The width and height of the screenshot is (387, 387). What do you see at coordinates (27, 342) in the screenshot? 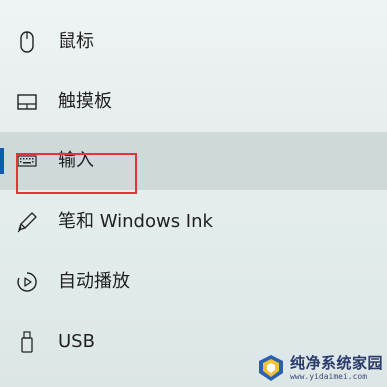
I see `usb-icon` at bounding box center [27, 342].